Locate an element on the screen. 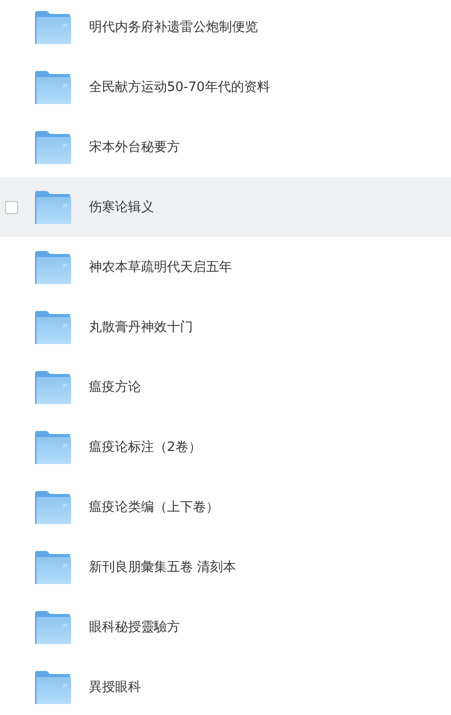 The height and width of the screenshot is (715, 451). folder-row: 伤寒论辑义 is located at coordinates (225, 207).